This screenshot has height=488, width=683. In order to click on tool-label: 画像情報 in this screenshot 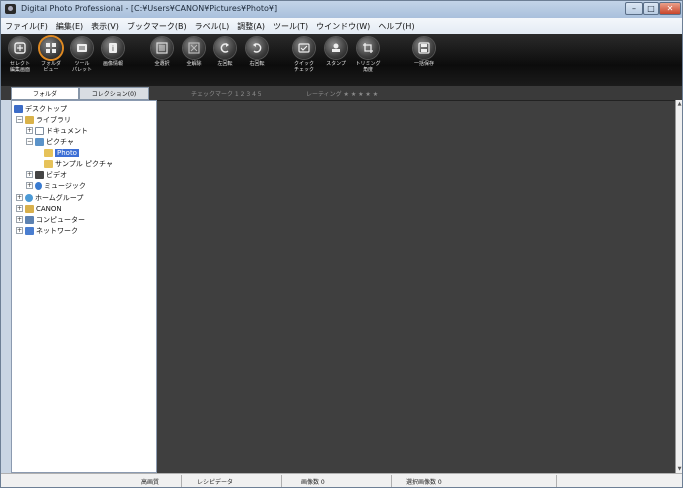, I will do `click(112, 64)`.